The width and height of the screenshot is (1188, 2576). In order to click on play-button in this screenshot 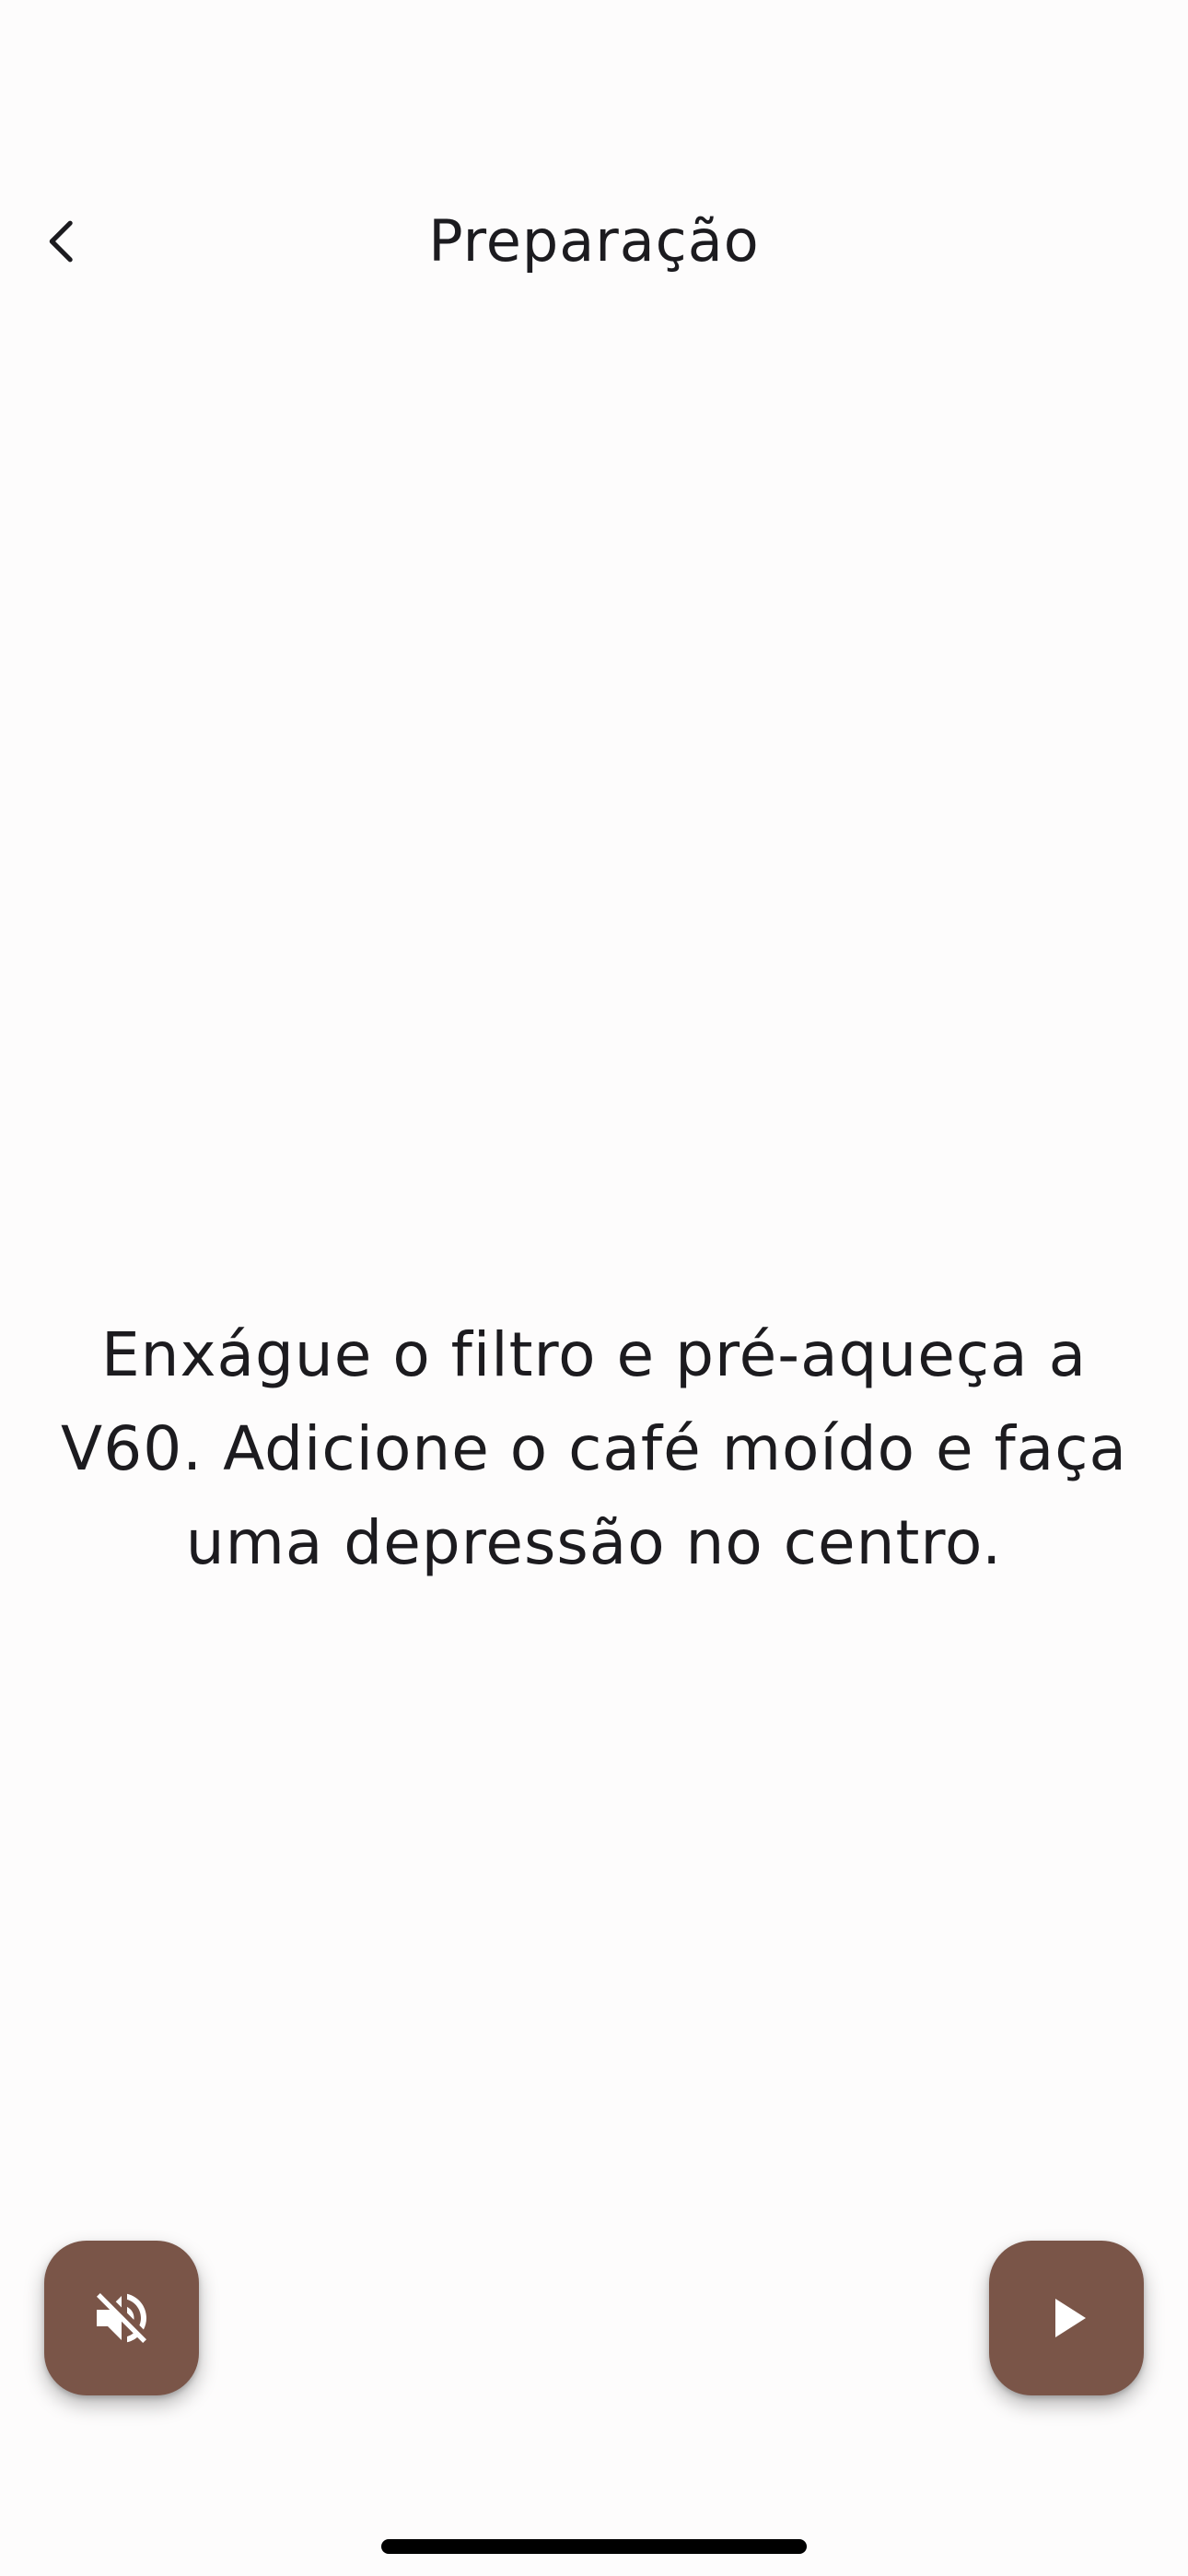, I will do `click(1066, 2318)`.